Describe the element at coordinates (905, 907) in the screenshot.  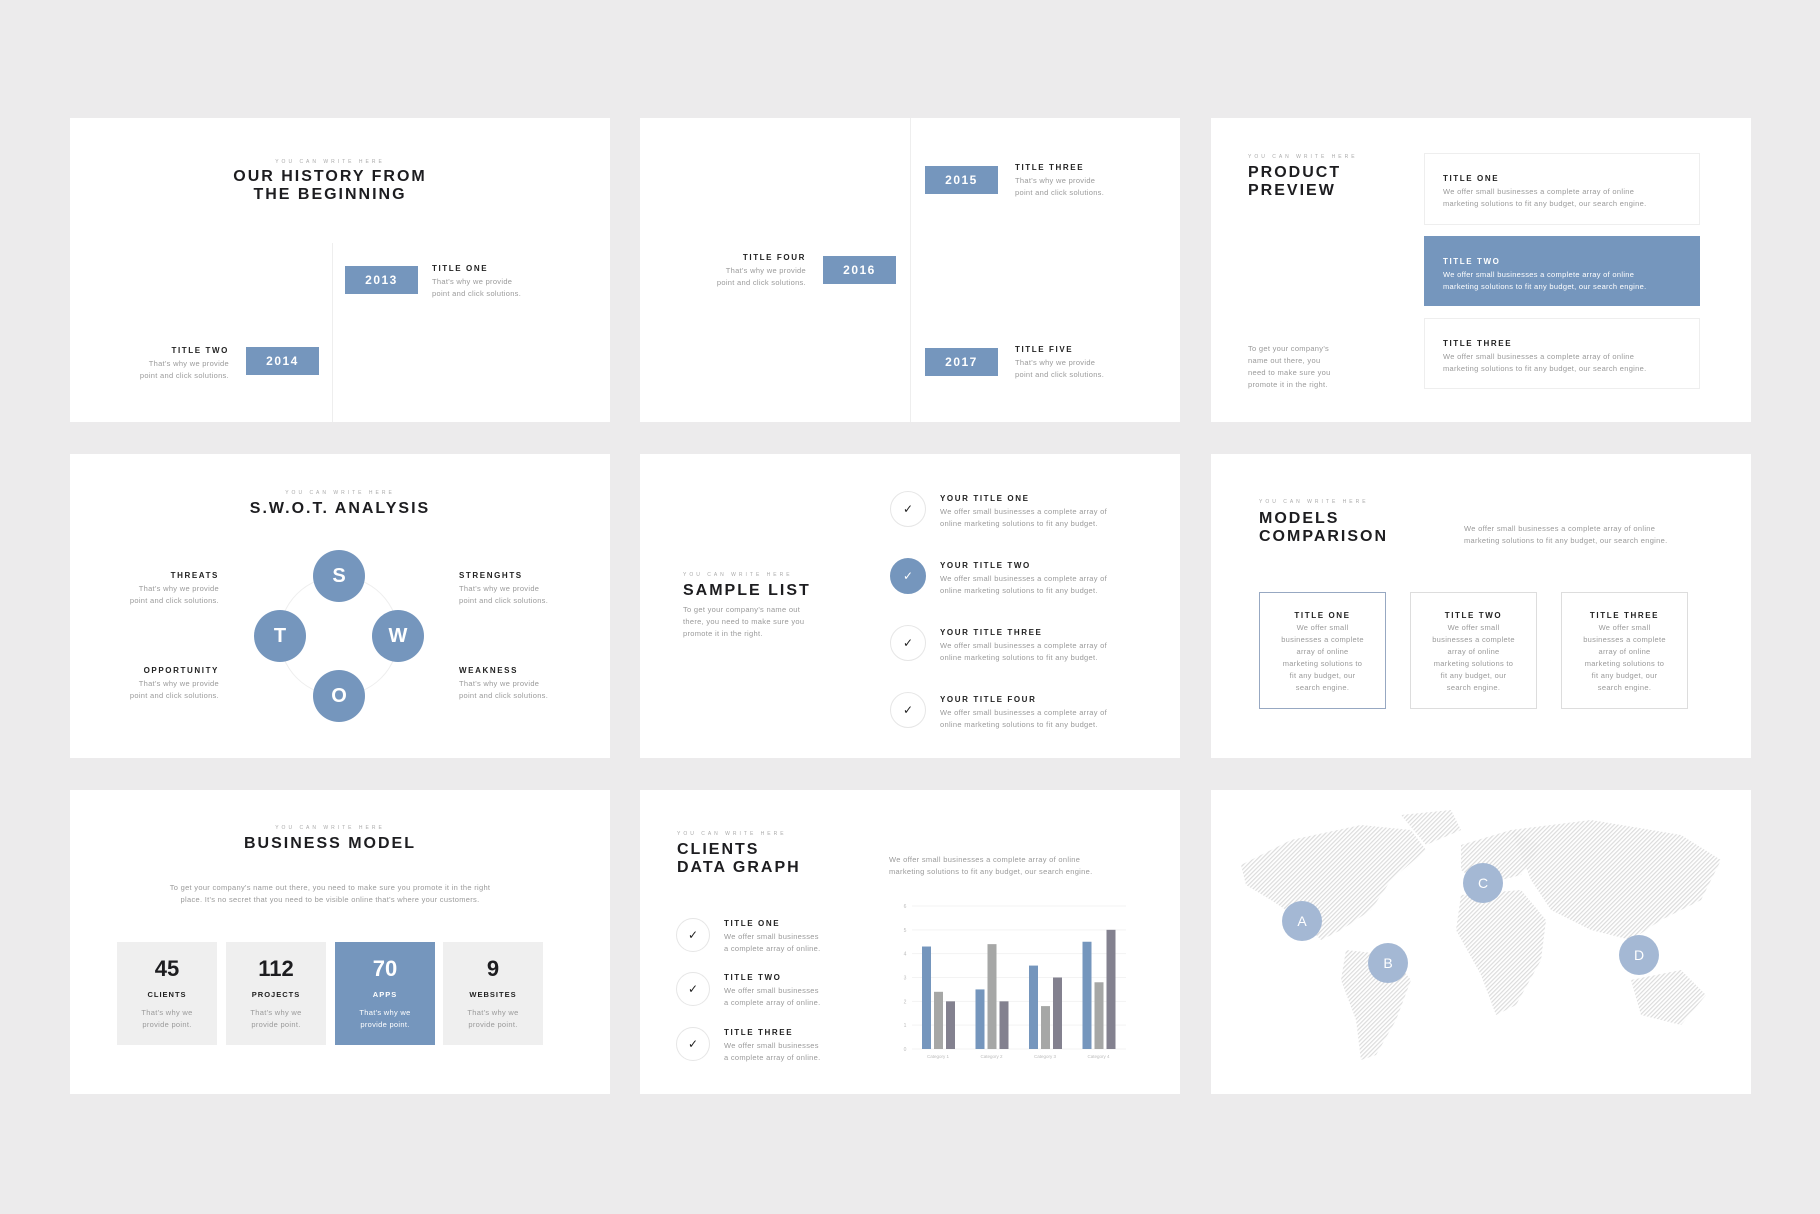
I see `y-tick-label: 6` at that location.